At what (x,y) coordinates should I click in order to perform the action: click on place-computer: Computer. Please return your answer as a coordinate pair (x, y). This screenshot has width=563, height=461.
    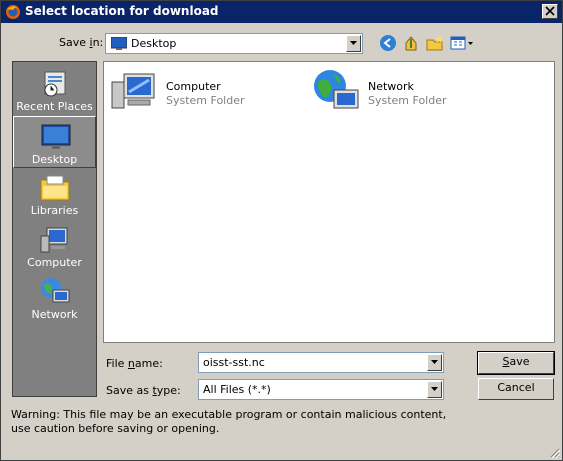
    Looking at the image, I should click on (54, 246).